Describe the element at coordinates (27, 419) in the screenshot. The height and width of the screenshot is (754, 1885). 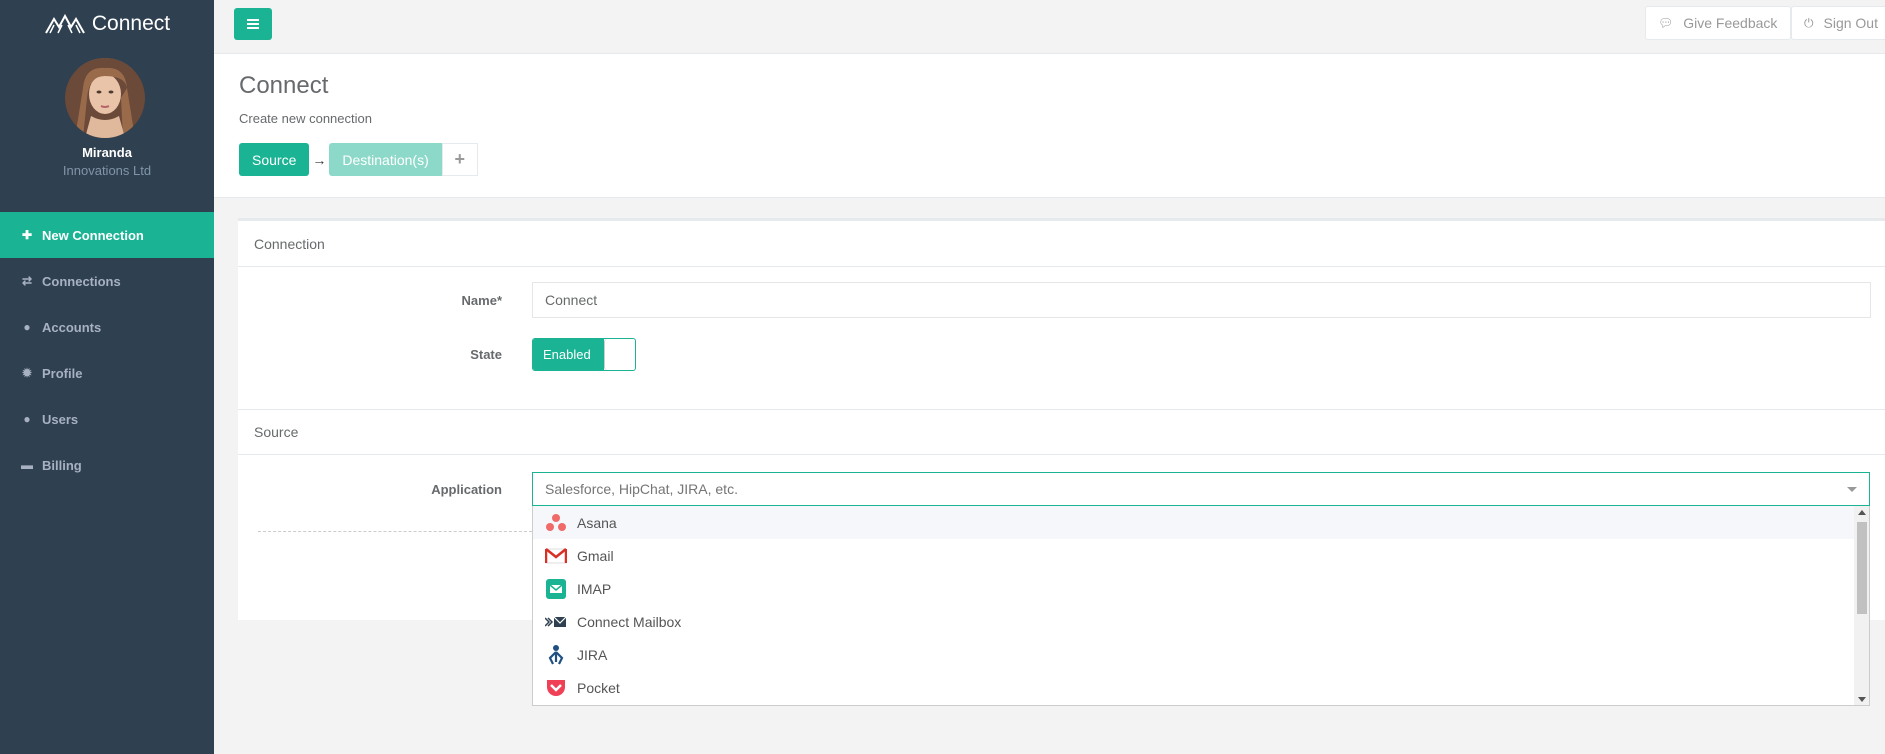
I see `user-icon: ●` at that location.